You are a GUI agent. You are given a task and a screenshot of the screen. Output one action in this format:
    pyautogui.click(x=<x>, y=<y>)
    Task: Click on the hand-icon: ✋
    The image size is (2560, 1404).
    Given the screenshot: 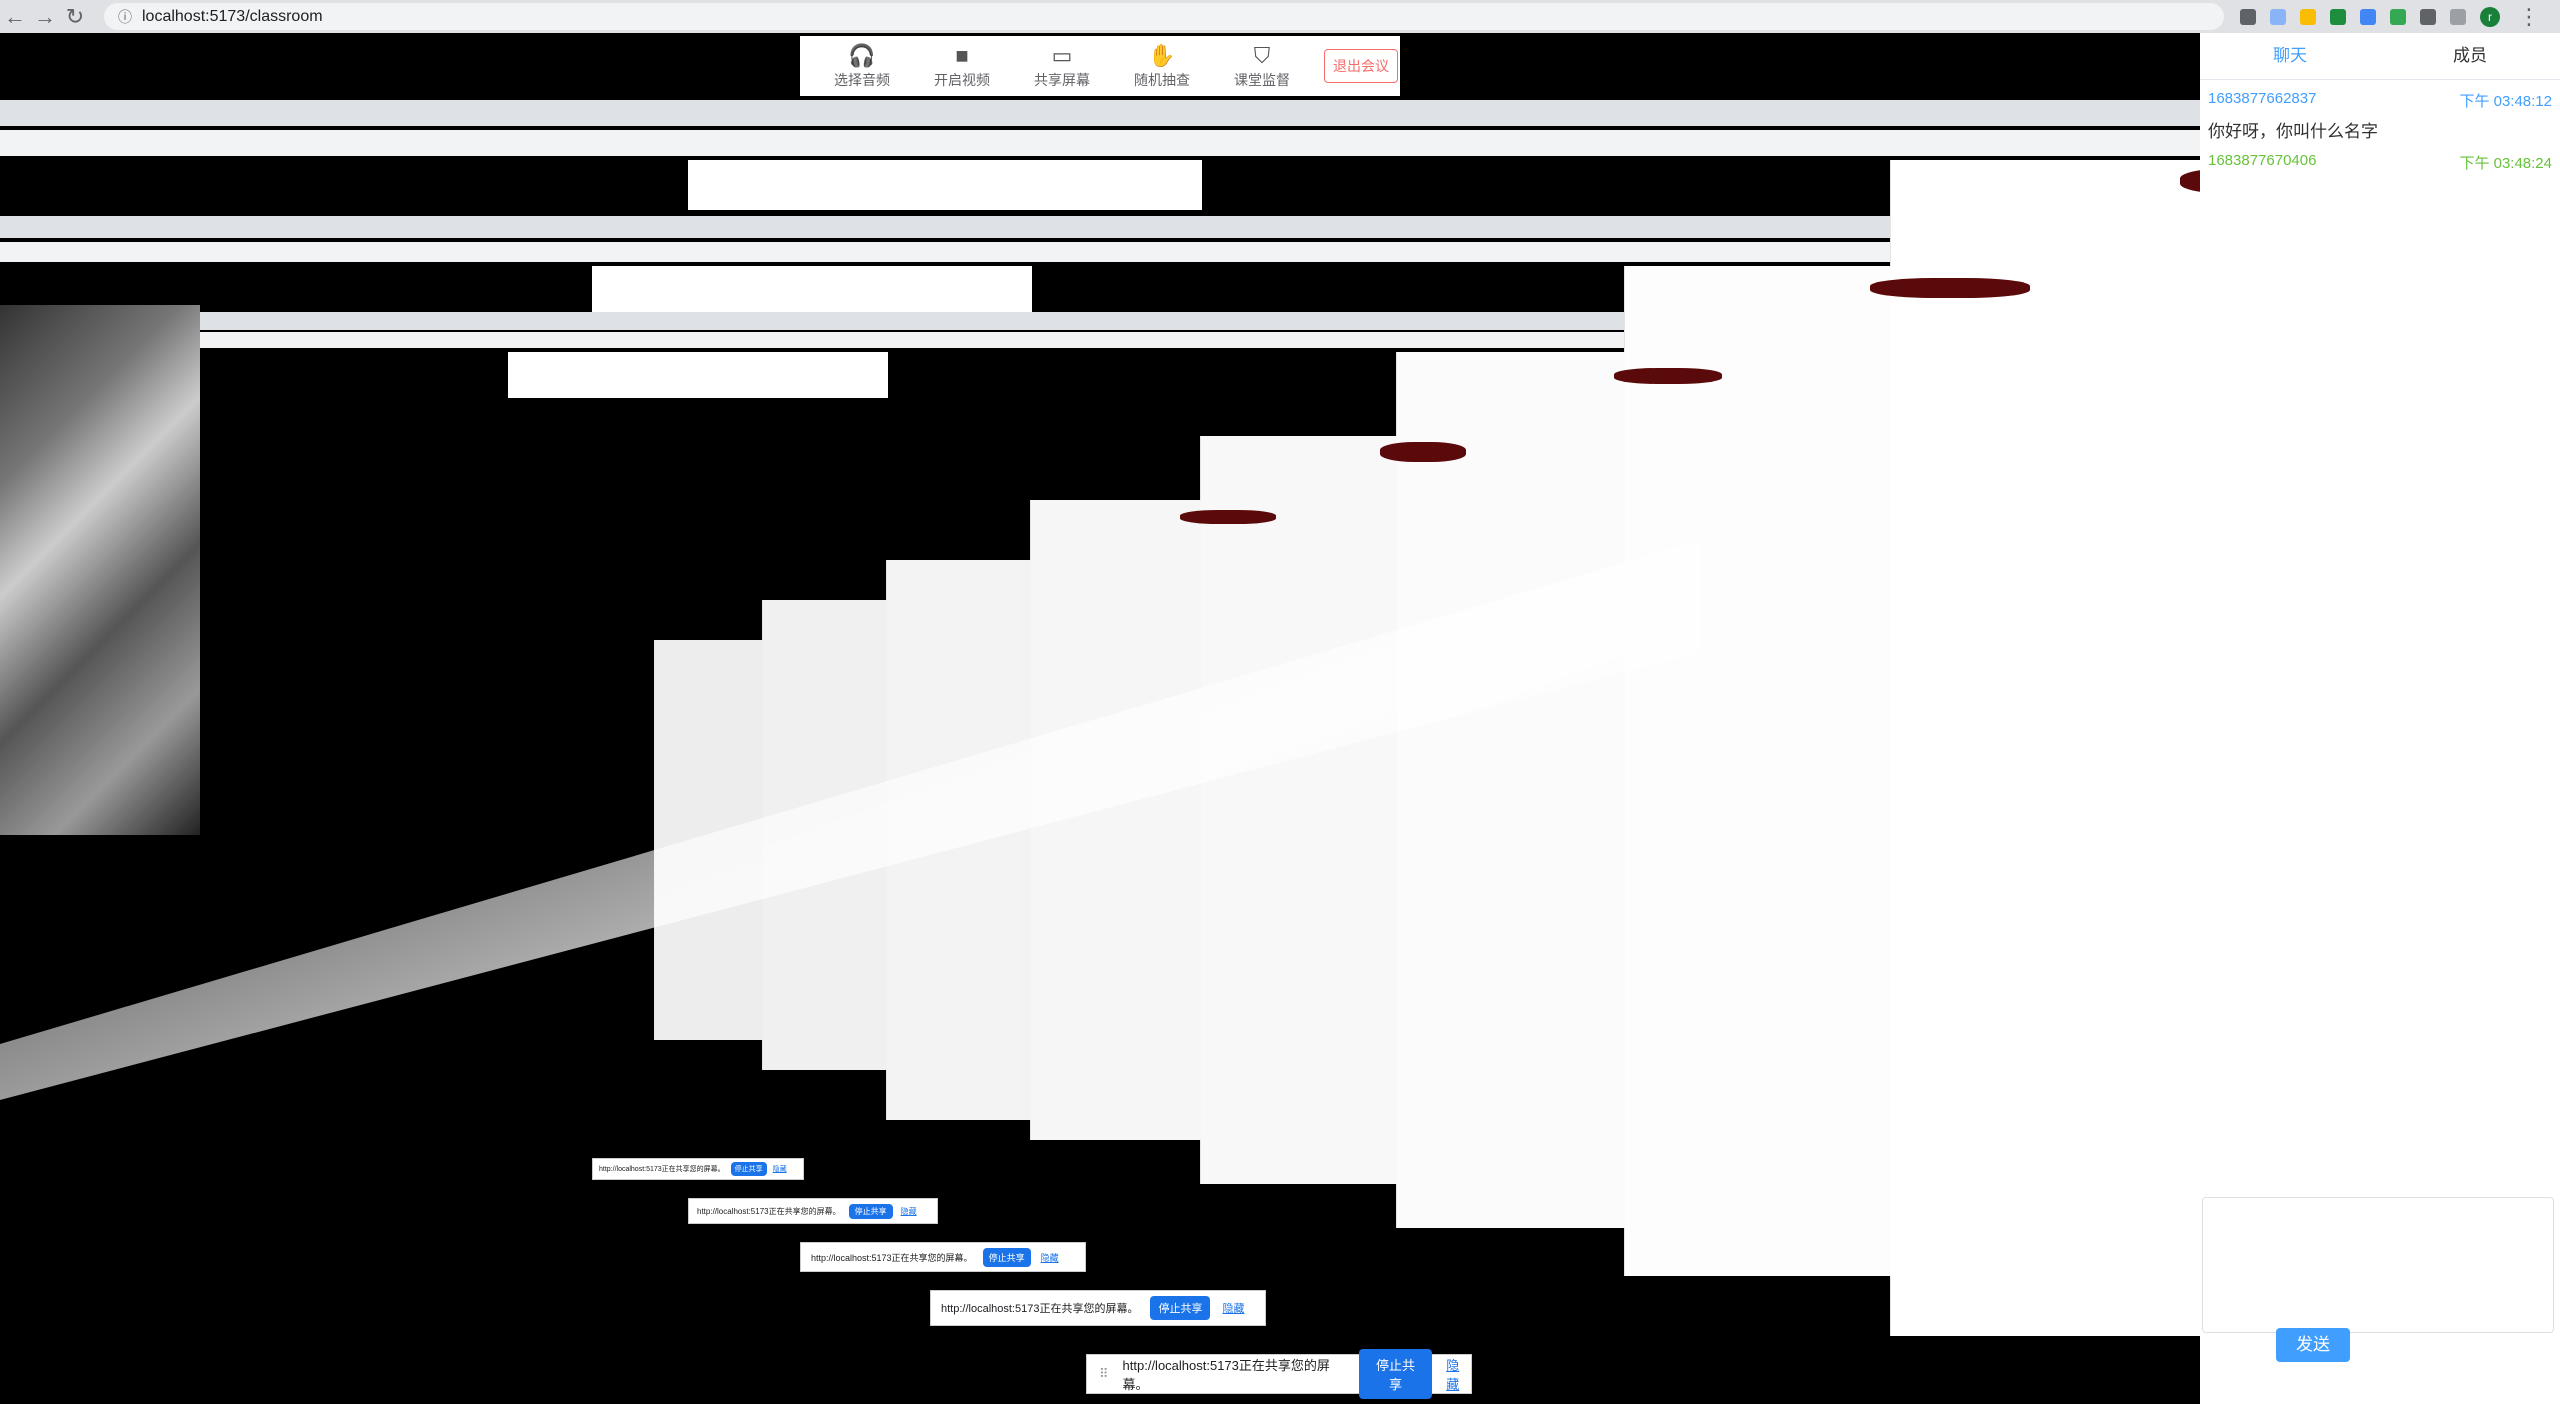 What is the action you would take?
    pyautogui.click(x=1162, y=55)
    